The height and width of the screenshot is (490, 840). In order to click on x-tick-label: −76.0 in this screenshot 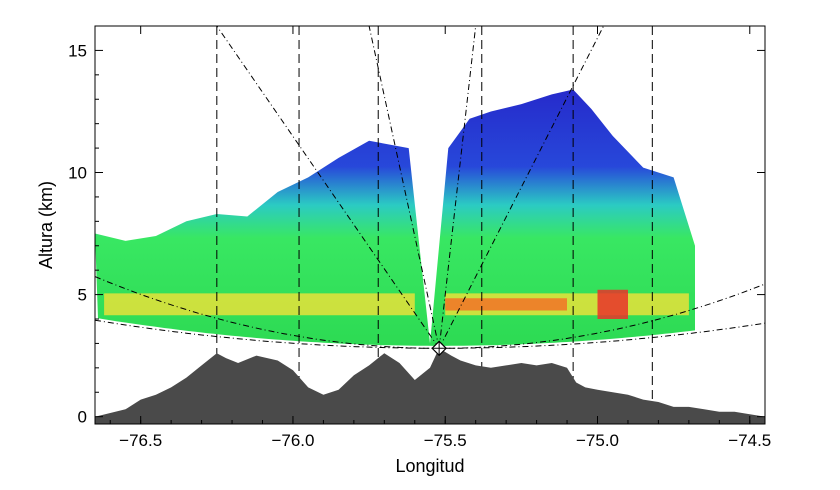, I will do `click(292, 440)`.